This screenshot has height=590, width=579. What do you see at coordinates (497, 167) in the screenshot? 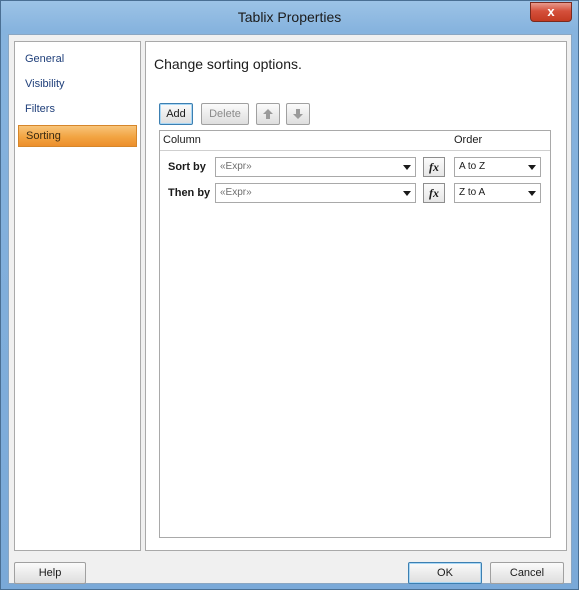
I see `sort-by-order-combo: A to Z` at bounding box center [497, 167].